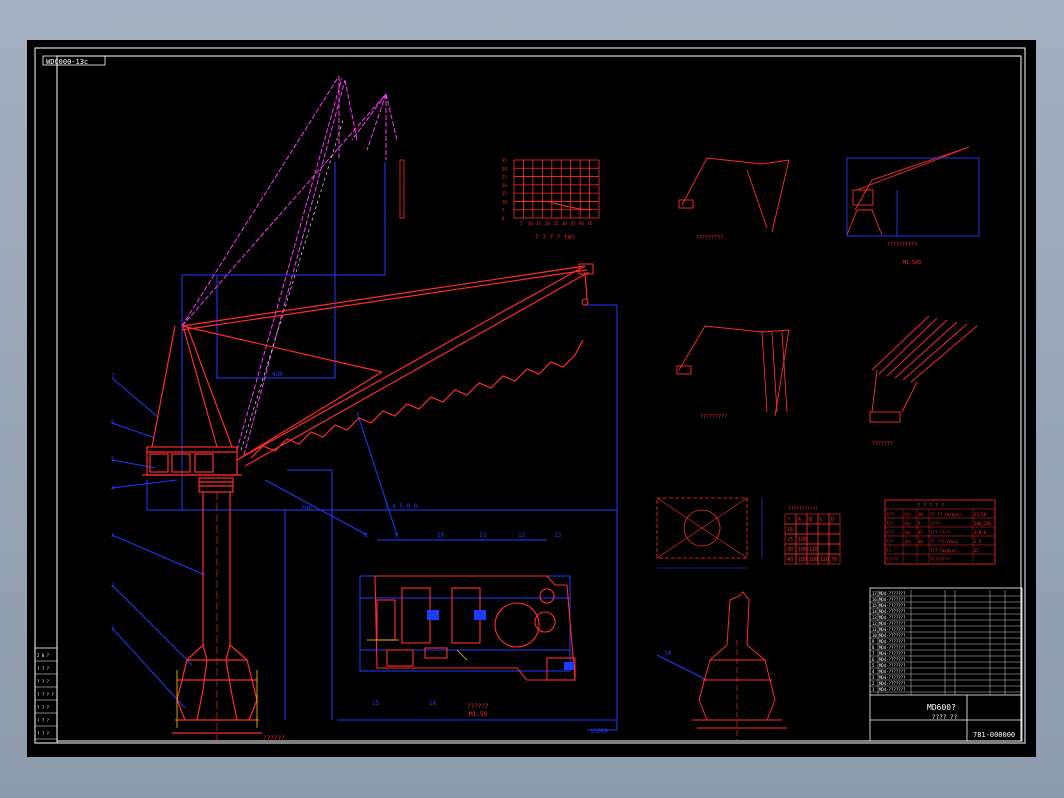 Image resolution: width=1064 pixels, height=798 pixels. What do you see at coordinates (892, 559) in the screenshot?
I see `param-table-cell: ?????` at bounding box center [892, 559].